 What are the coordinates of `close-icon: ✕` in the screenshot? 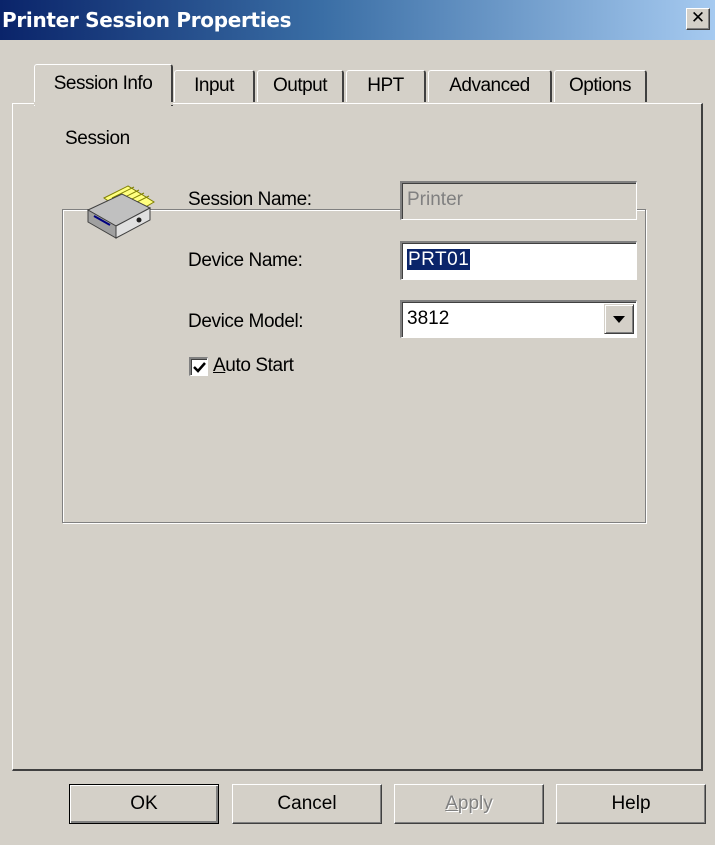 It's located at (698, 18).